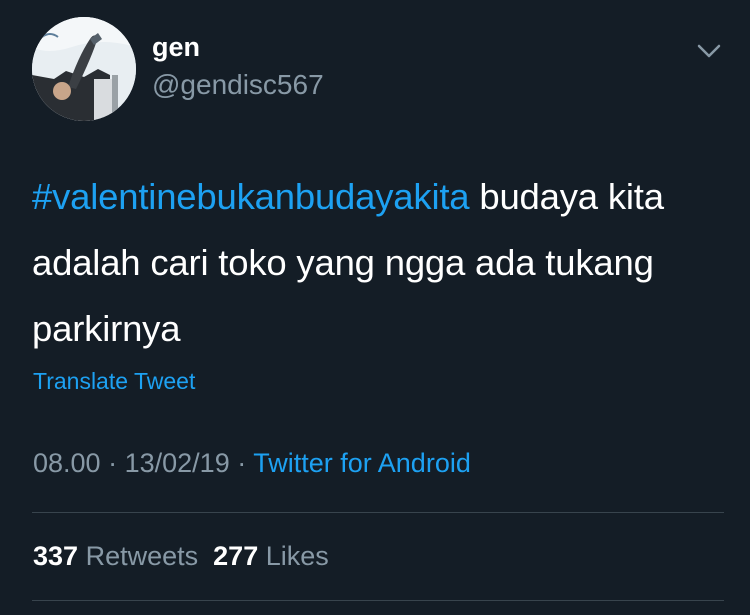 This screenshot has height=615, width=750. What do you see at coordinates (252, 463) in the screenshot?
I see `tweet-metadata: 08.00 · 13/02/19 · Twitter for Android` at bounding box center [252, 463].